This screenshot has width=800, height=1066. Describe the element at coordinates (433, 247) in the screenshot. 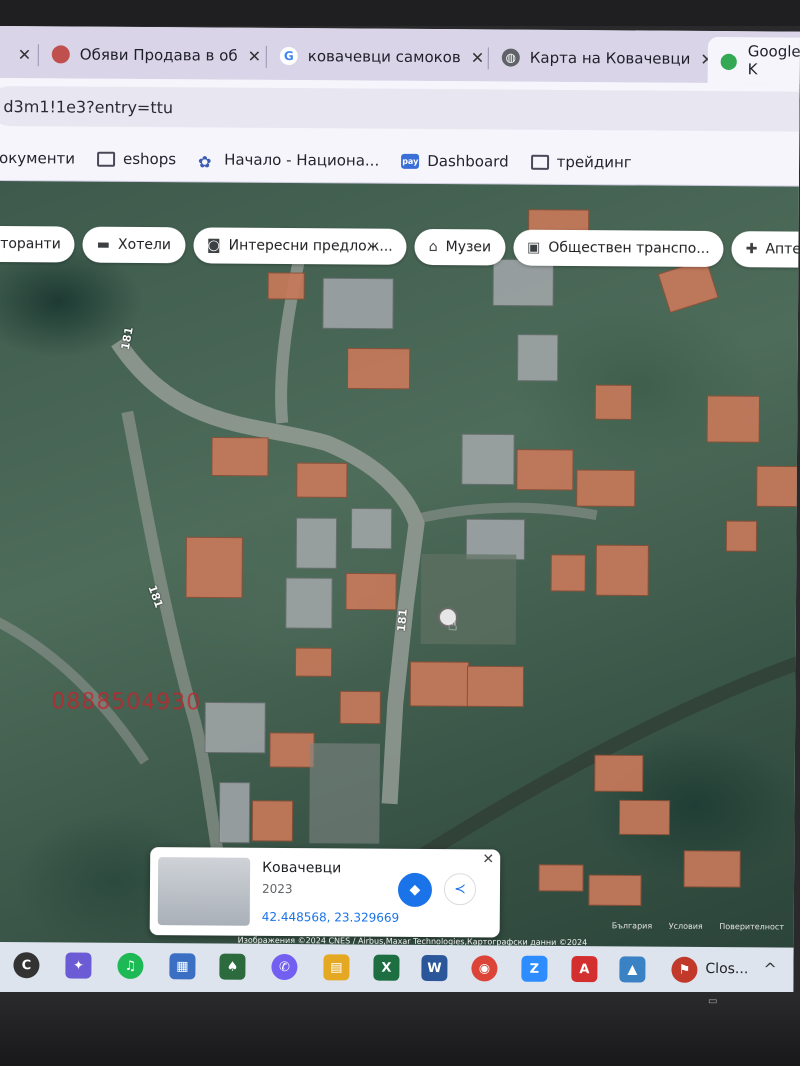

I see `museum-icon: ⌂` at that location.